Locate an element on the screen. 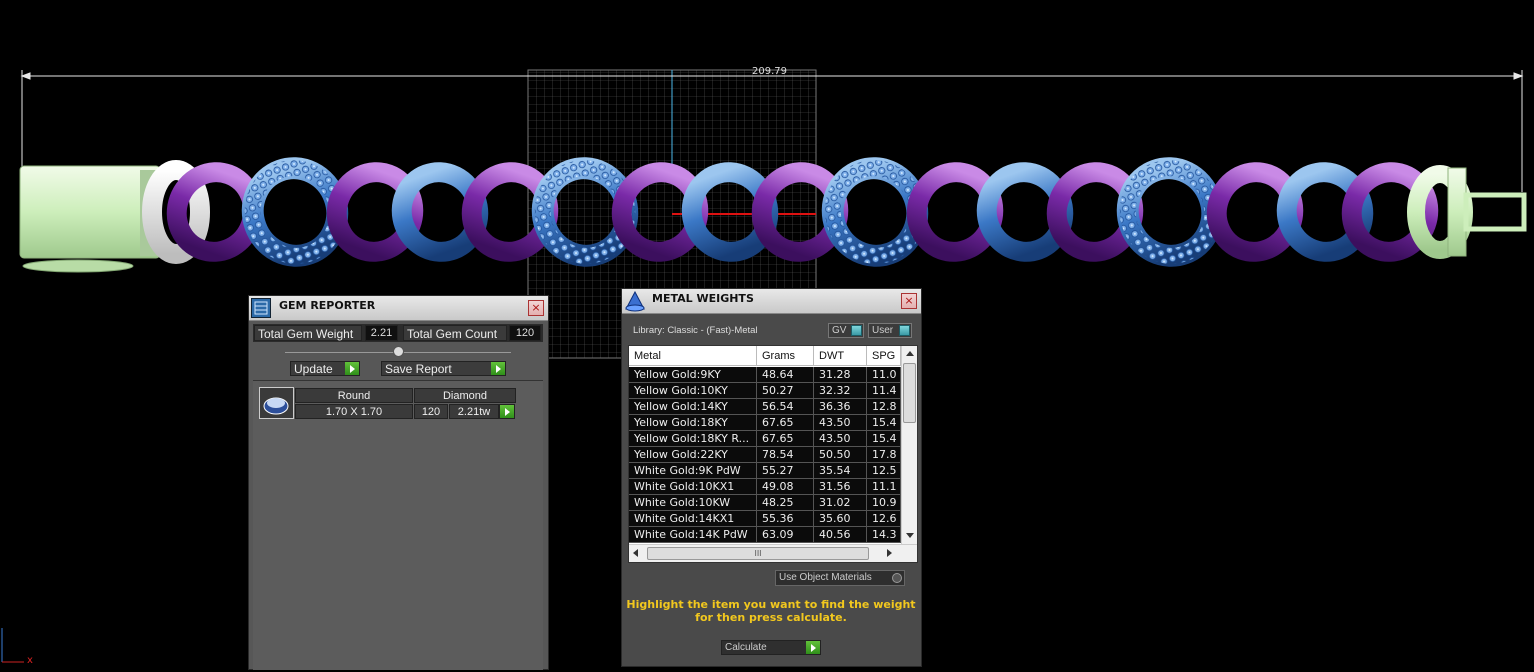 The height and width of the screenshot is (672, 1534). gem-size-cell: 1.70 X 1.70 is located at coordinates (354, 411).